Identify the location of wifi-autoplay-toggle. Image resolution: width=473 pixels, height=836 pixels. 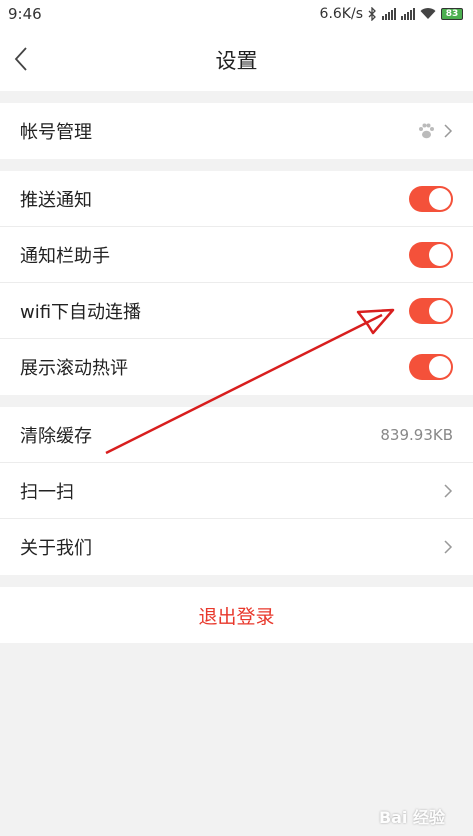
(431, 310).